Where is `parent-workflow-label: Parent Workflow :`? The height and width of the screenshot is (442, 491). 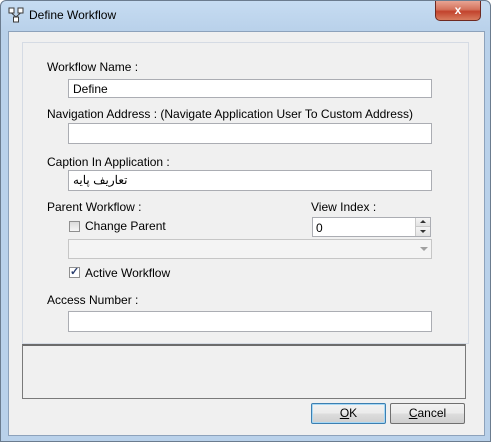 parent-workflow-label: Parent Workflow : is located at coordinates (94, 207).